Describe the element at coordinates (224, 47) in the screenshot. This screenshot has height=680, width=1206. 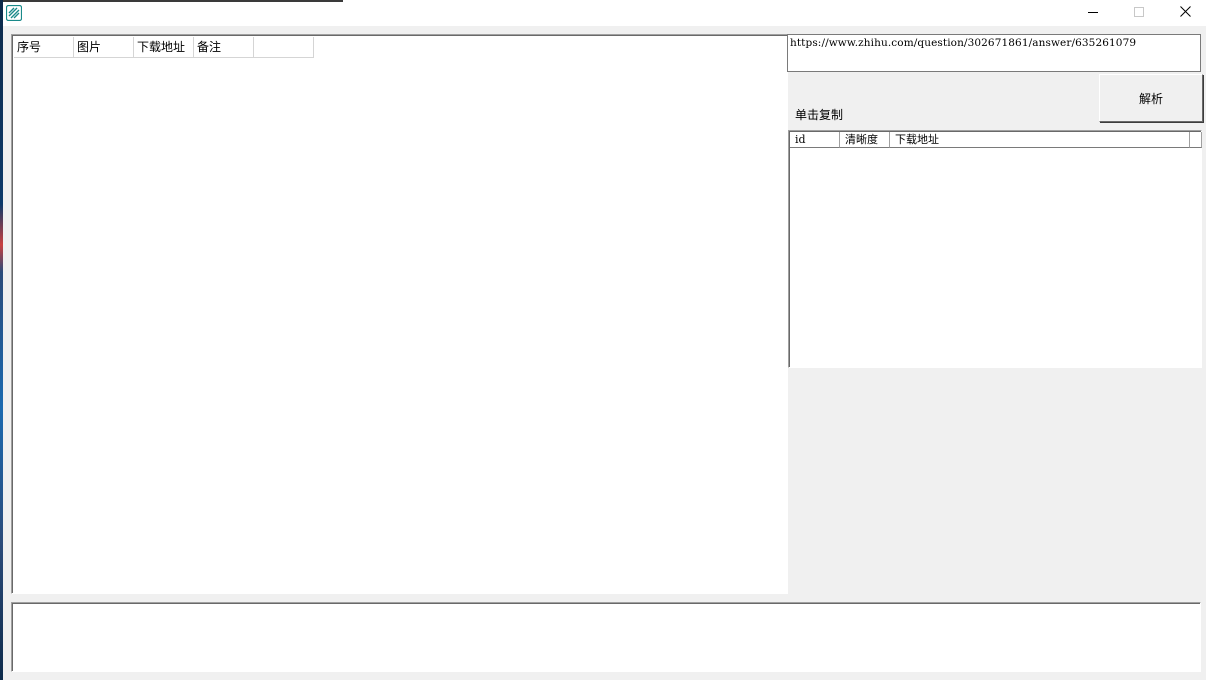
I see `column-header-note: 备注` at that location.